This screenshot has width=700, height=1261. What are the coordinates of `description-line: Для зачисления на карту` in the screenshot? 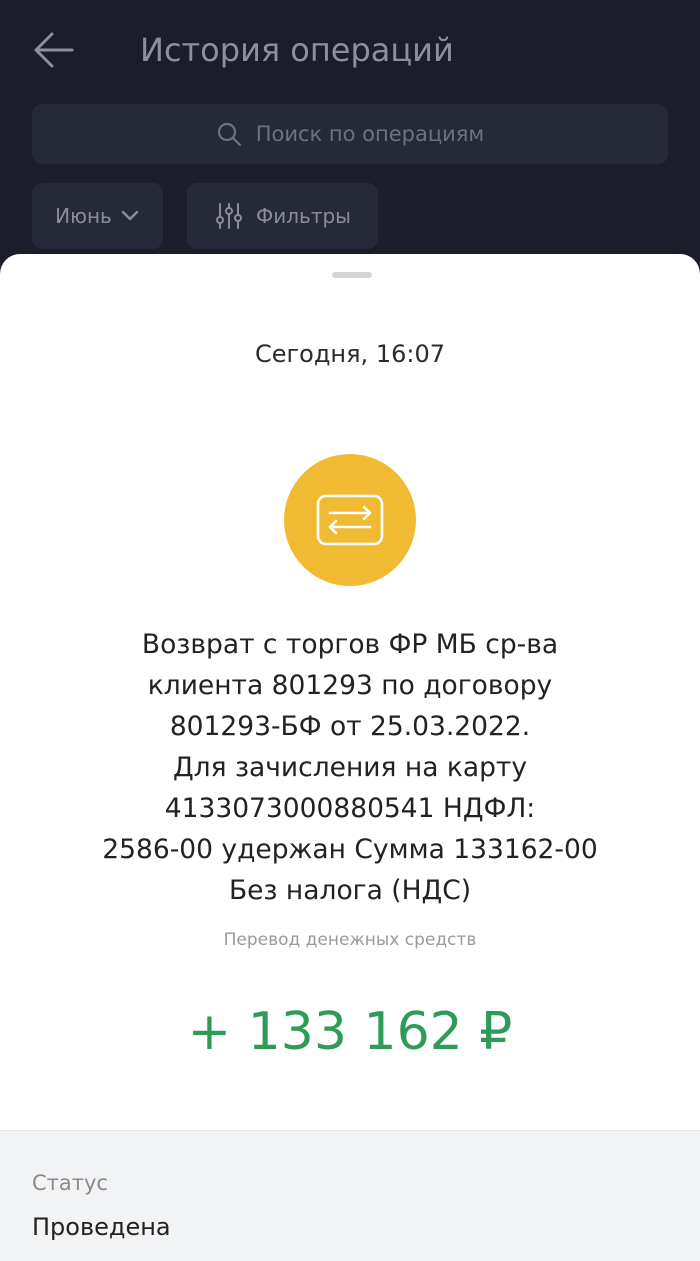 It's located at (350, 767).